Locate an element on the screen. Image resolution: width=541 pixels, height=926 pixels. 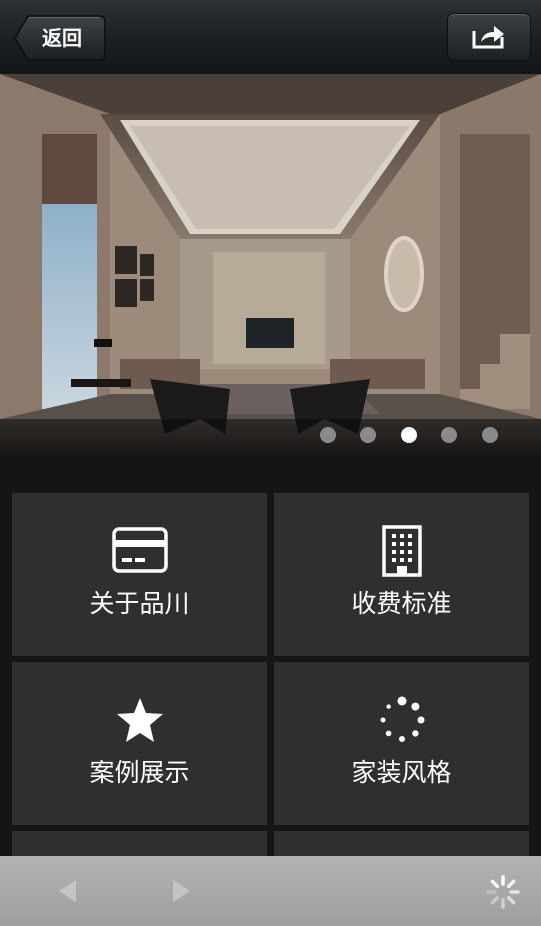
menu-item-cases: 案例展示 is located at coordinates (139, 743).